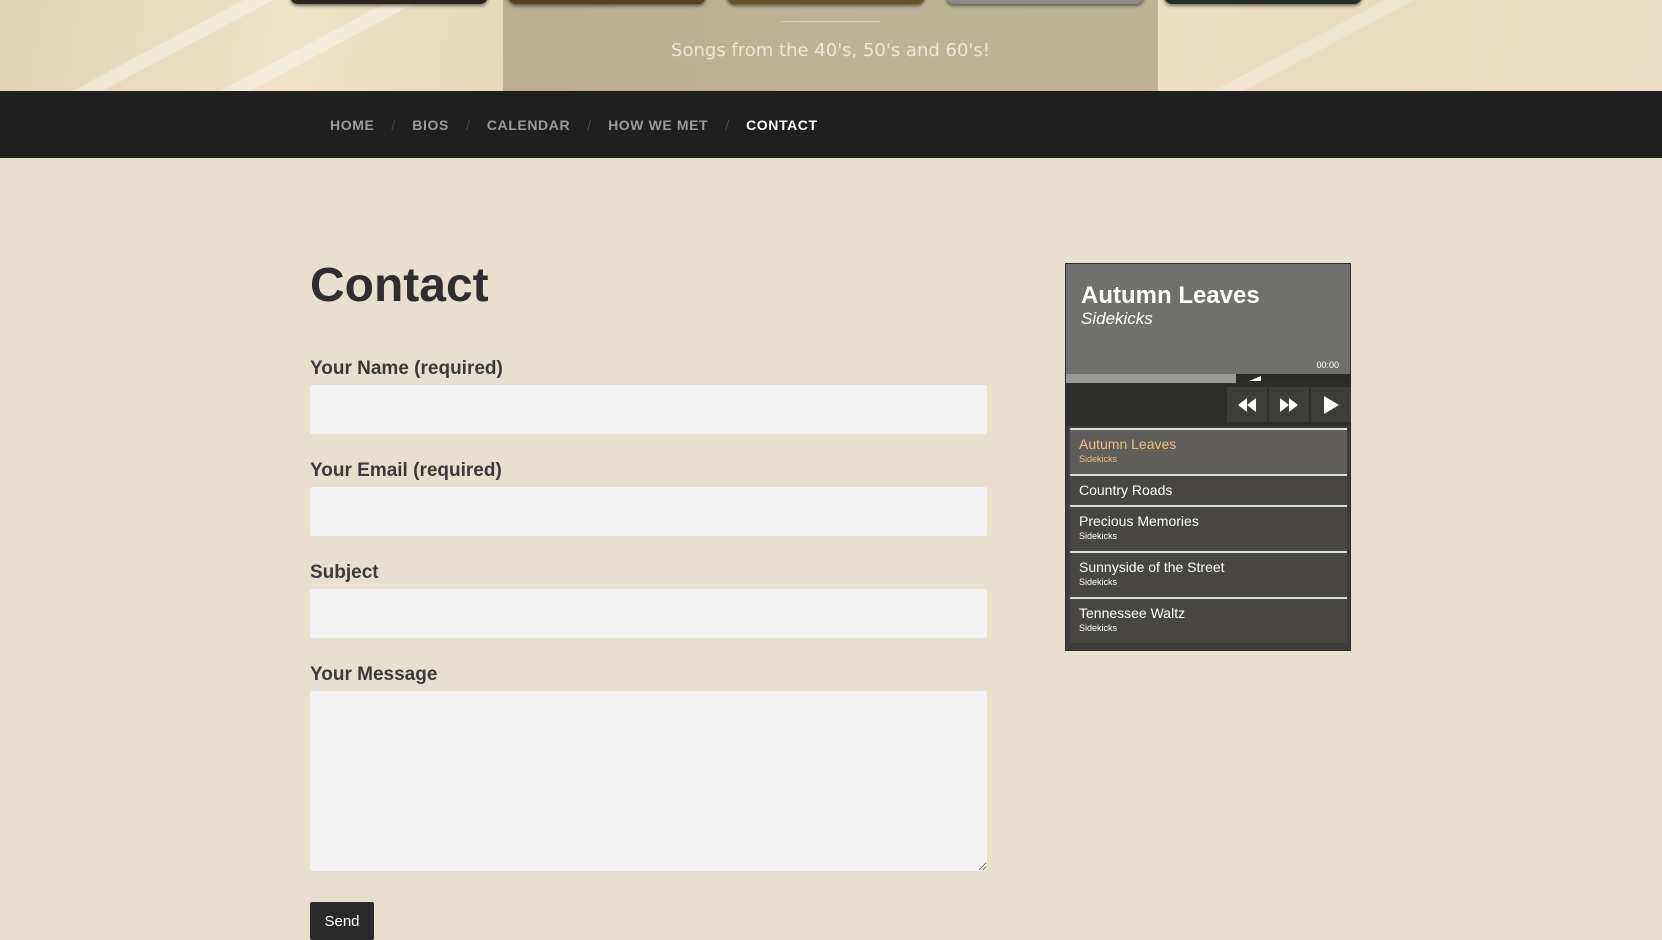 The width and height of the screenshot is (1662, 940). Describe the element at coordinates (1151, 378) in the screenshot. I see `volume-level` at that location.